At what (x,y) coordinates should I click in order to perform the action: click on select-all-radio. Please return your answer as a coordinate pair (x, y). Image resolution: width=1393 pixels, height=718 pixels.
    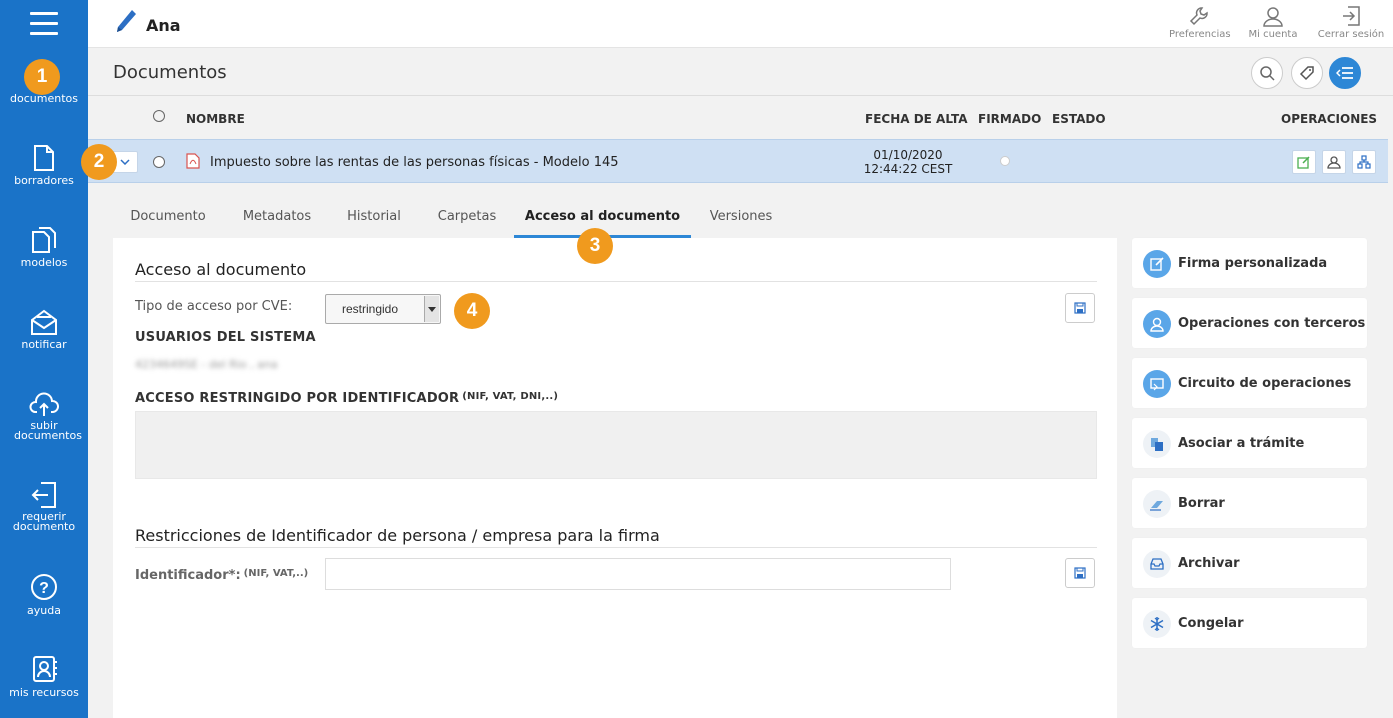
    Looking at the image, I should click on (159, 116).